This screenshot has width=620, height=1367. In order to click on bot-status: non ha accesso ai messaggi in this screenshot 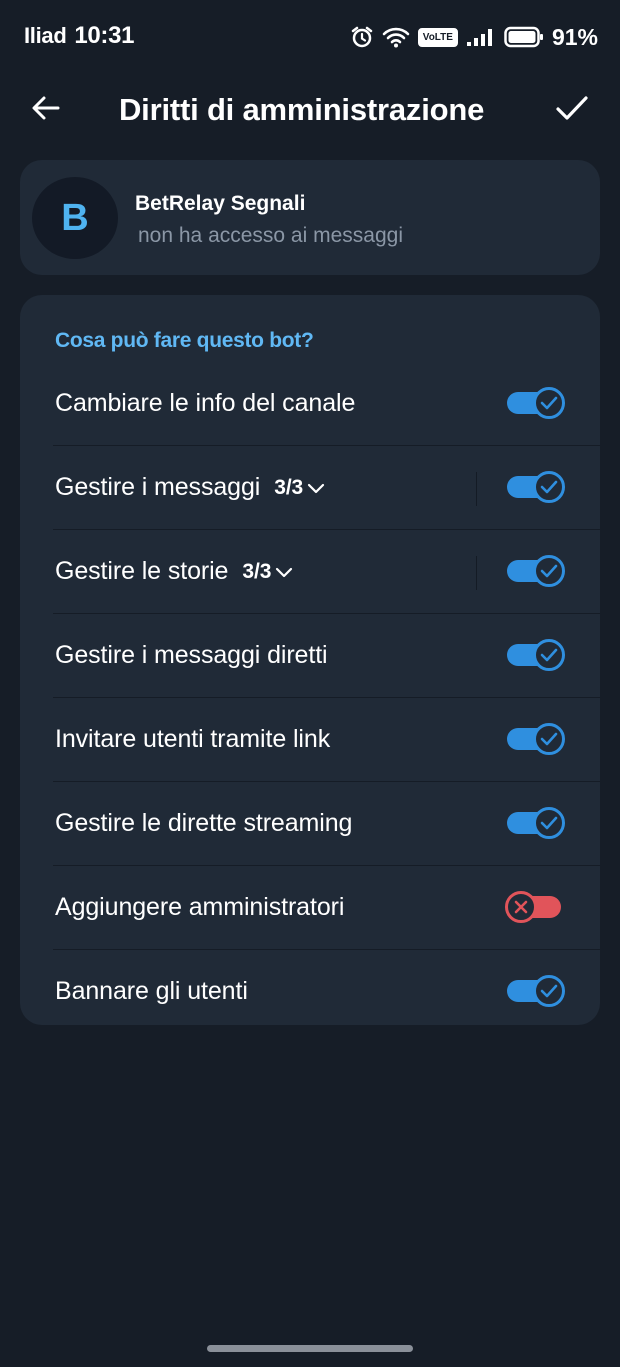, I will do `click(270, 235)`.